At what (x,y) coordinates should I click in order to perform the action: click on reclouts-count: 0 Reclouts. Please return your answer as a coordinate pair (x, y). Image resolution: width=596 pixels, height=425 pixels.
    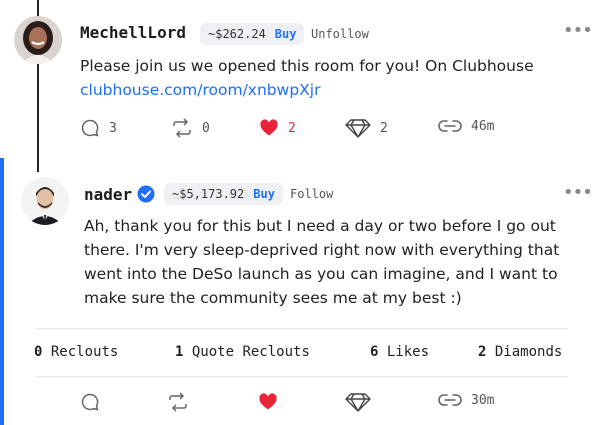
    Looking at the image, I should click on (76, 352).